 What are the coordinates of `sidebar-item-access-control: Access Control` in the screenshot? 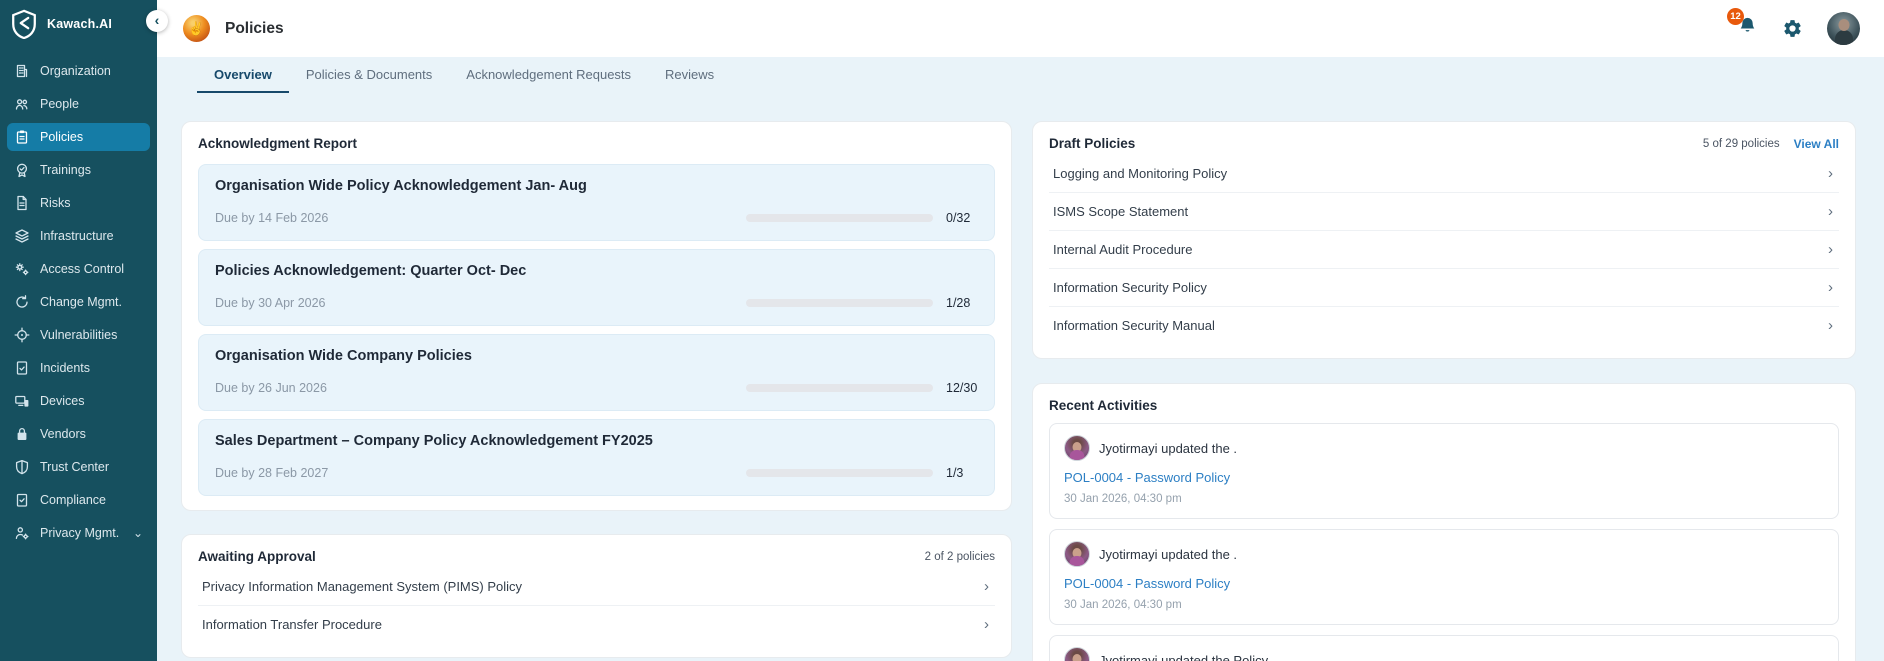 It's located at (78, 269).